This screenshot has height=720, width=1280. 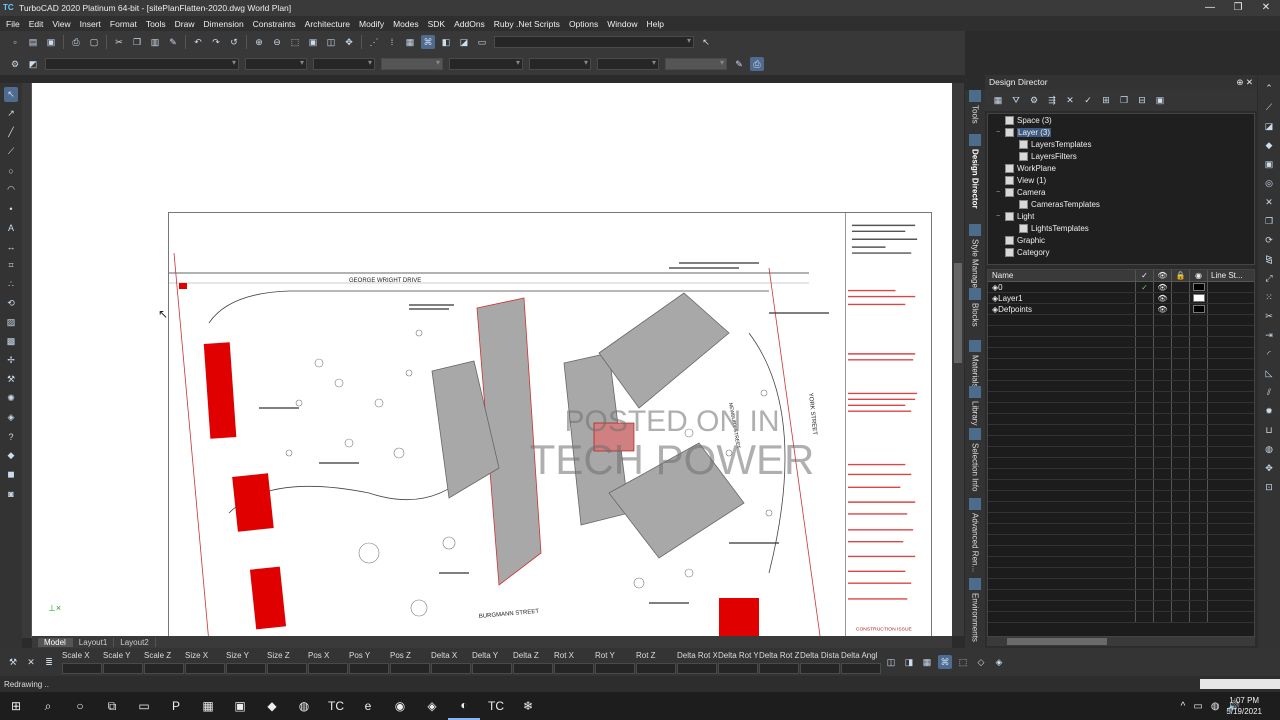 What do you see at coordinates (328, 668) in the screenshot?
I see `pos-x-input` at bounding box center [328, 668].